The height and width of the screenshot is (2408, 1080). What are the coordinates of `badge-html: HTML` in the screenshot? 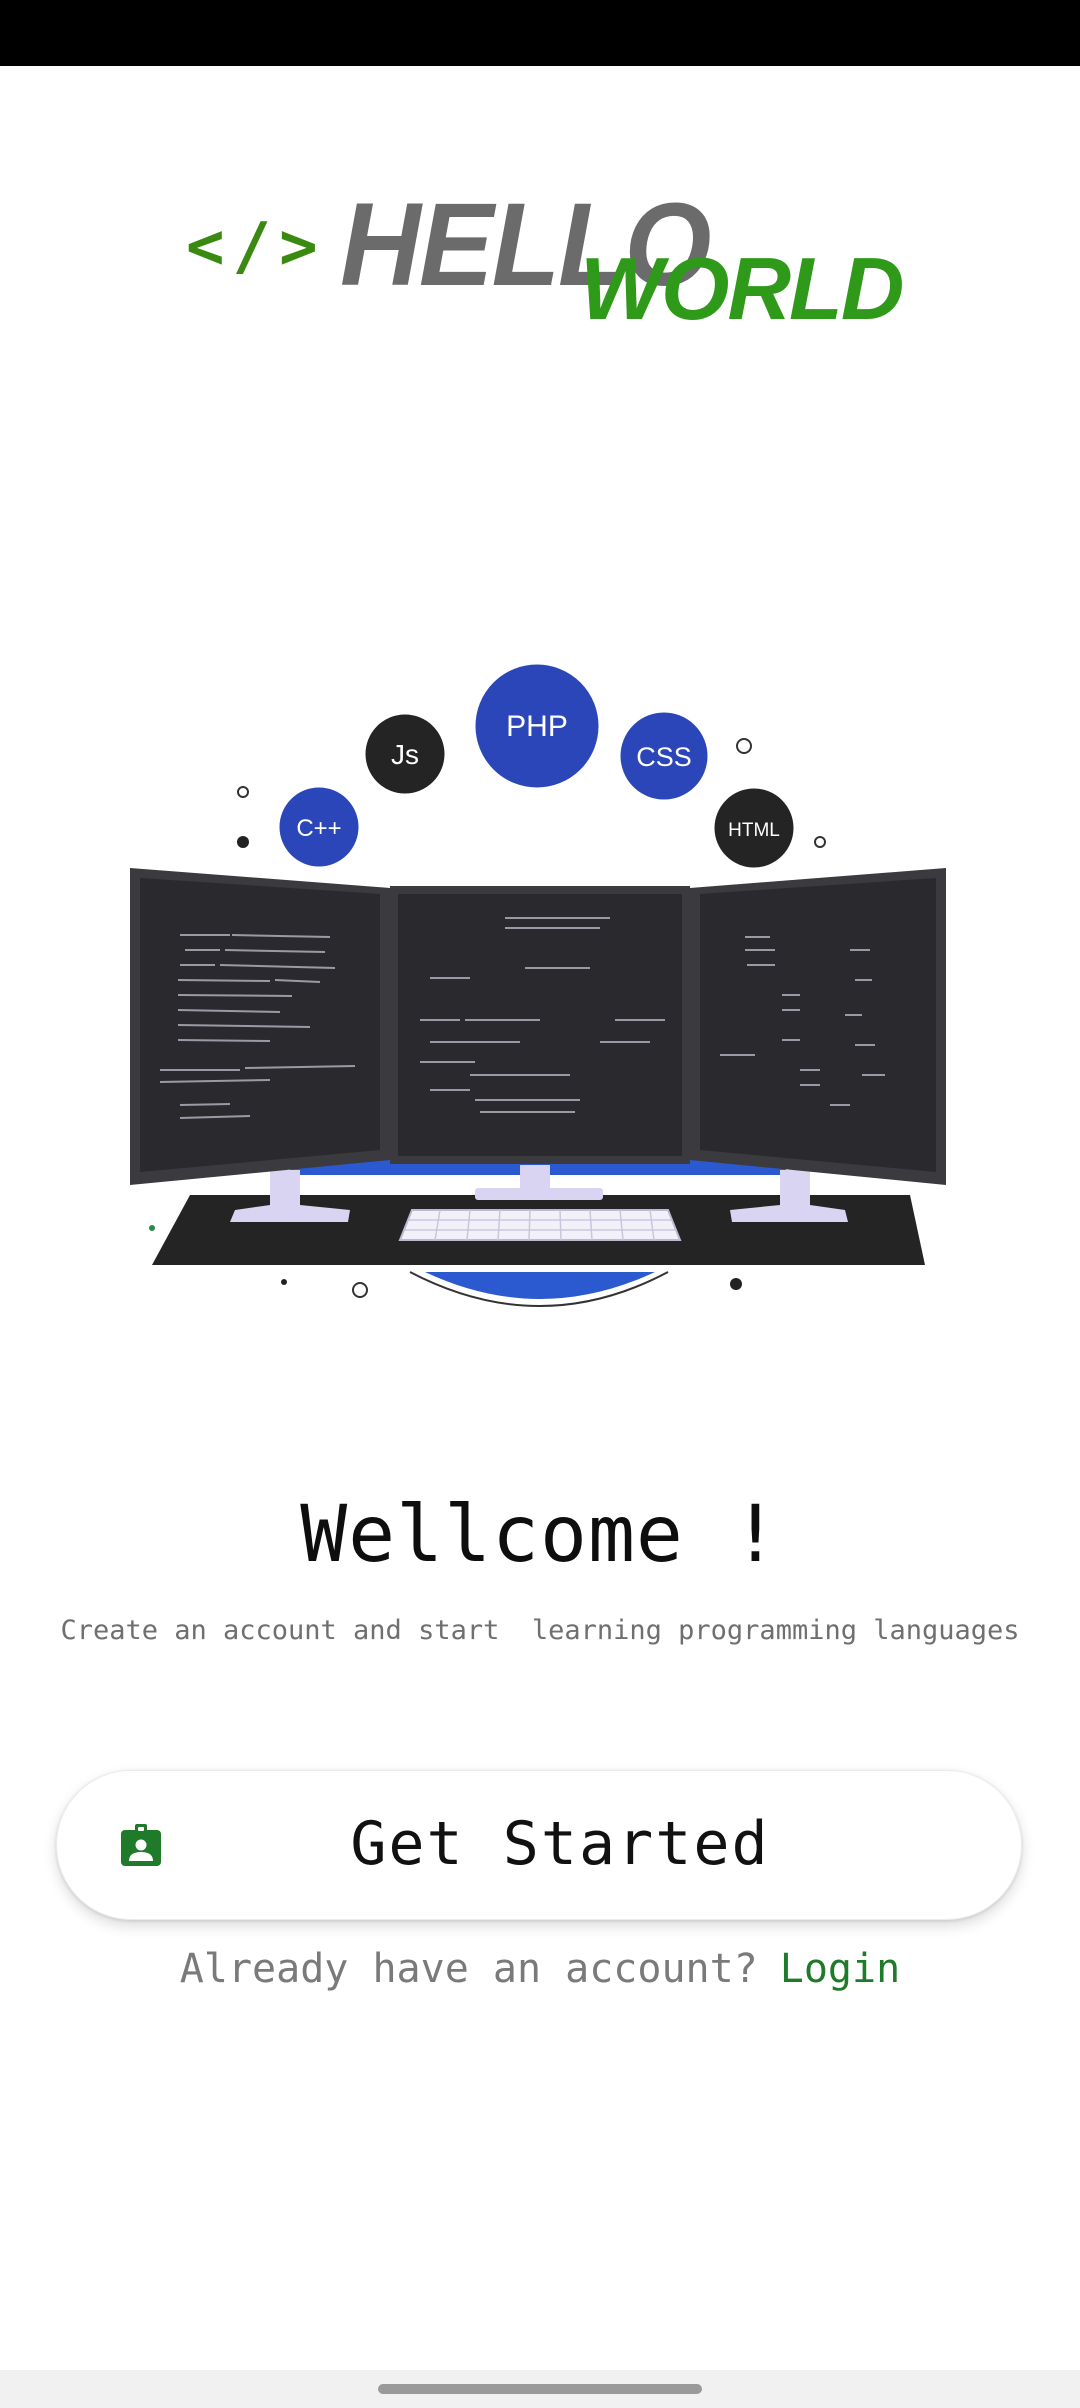 It's located at (754, 828).